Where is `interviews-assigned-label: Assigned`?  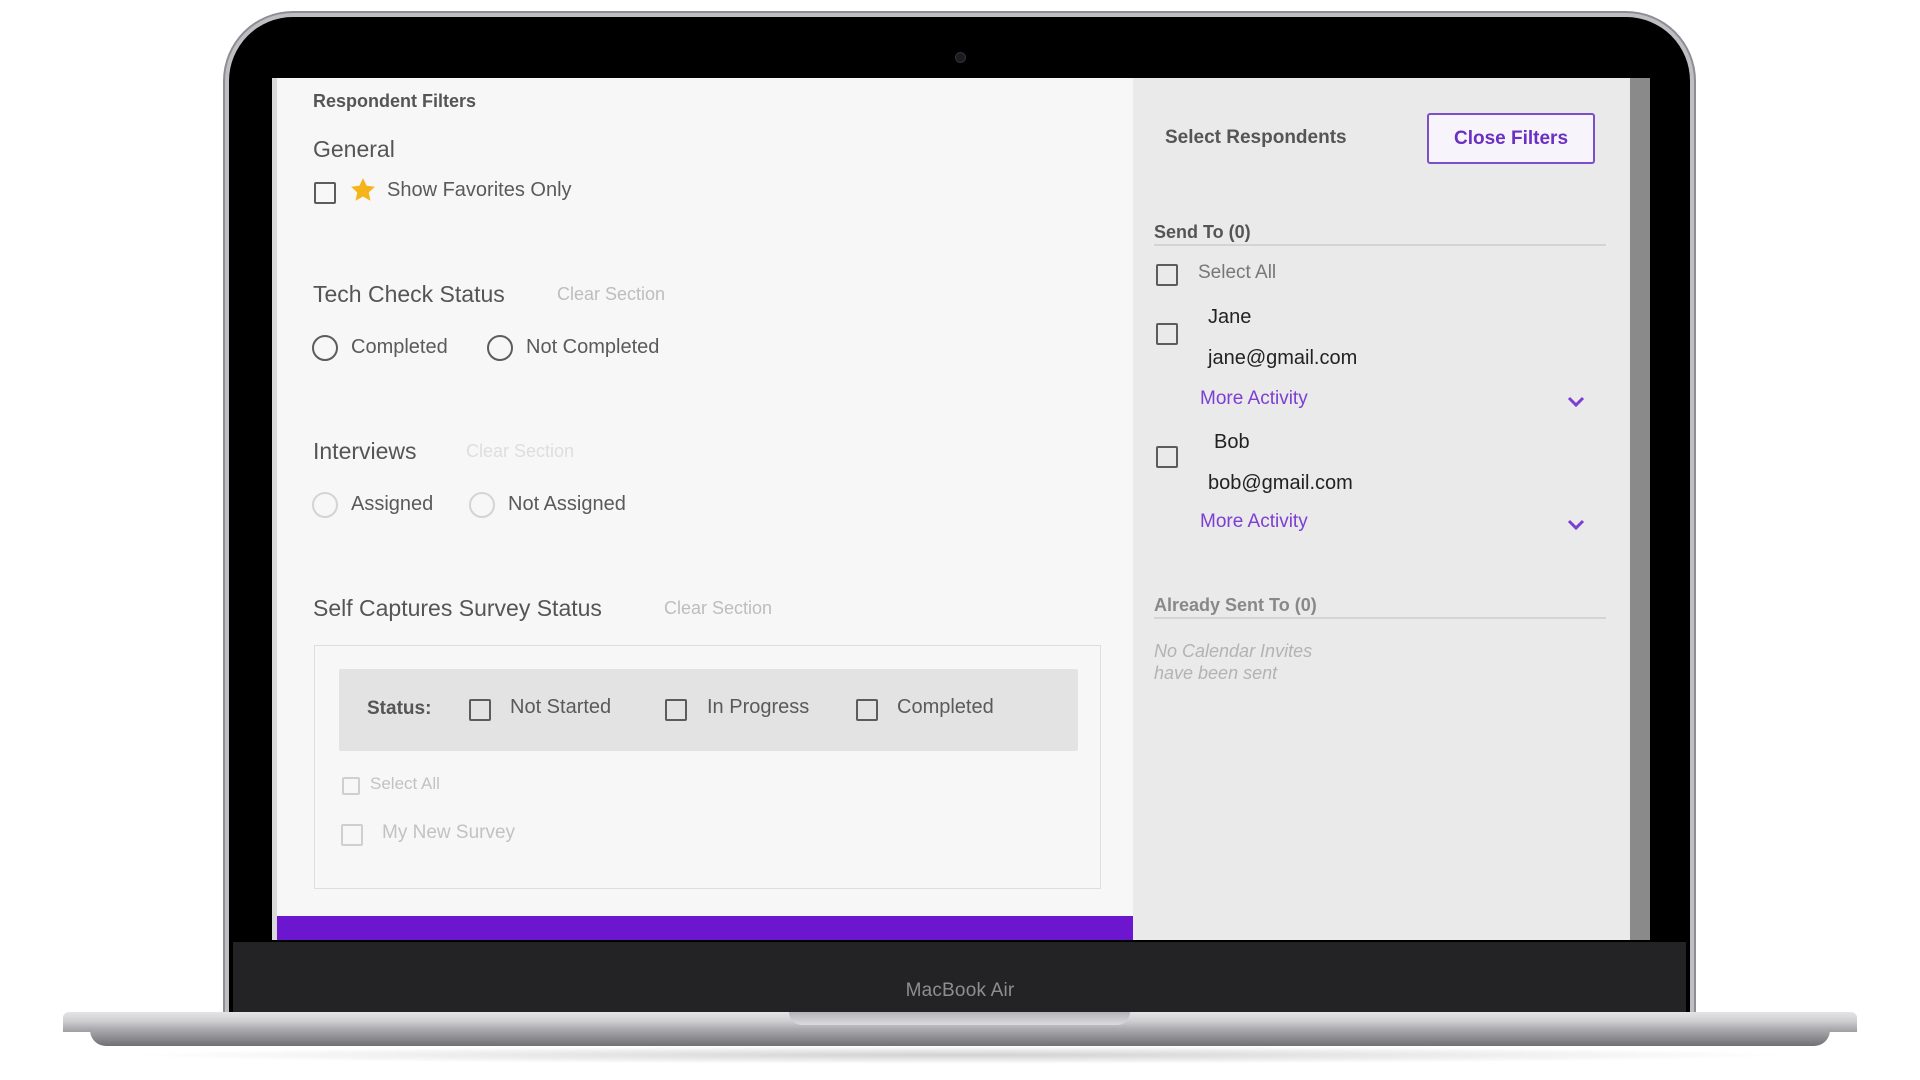
interviews-assigned-label: Assigned is located at coordinates (392, 504).